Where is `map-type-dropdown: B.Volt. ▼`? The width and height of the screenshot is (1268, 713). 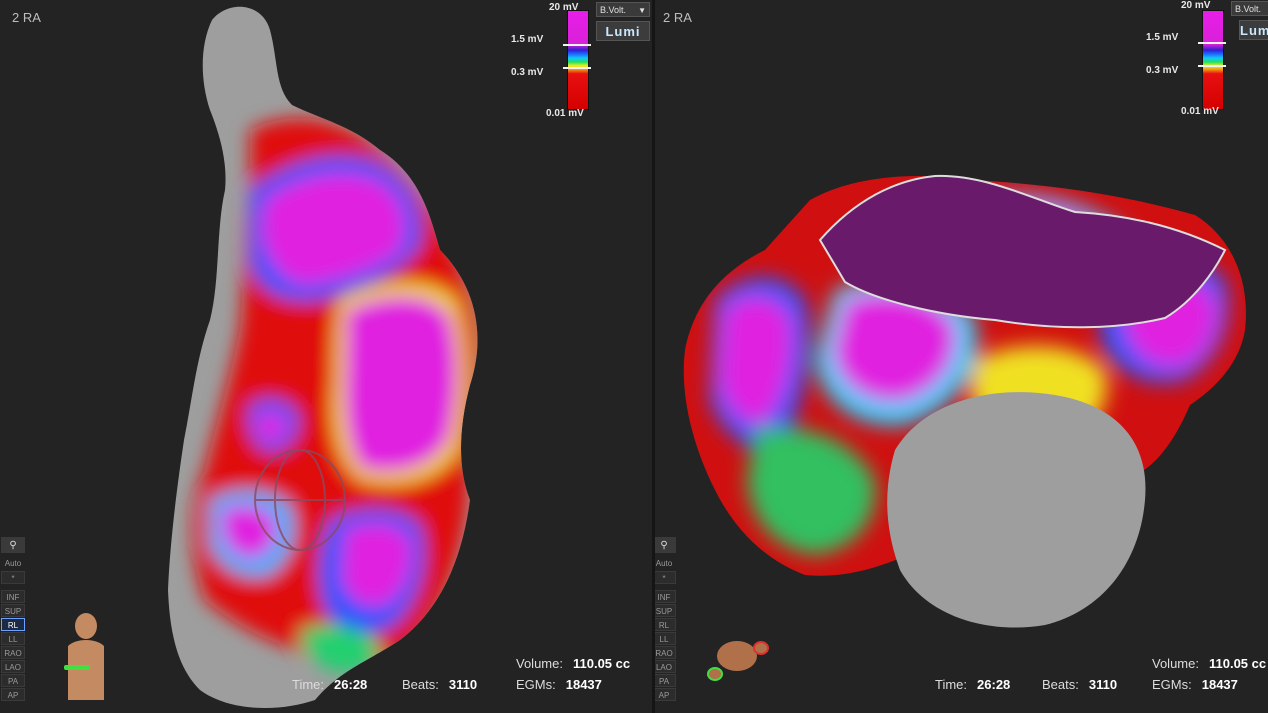
map-type-dropdown: B.Volt. ▼ is located at coordinates (623, 9).